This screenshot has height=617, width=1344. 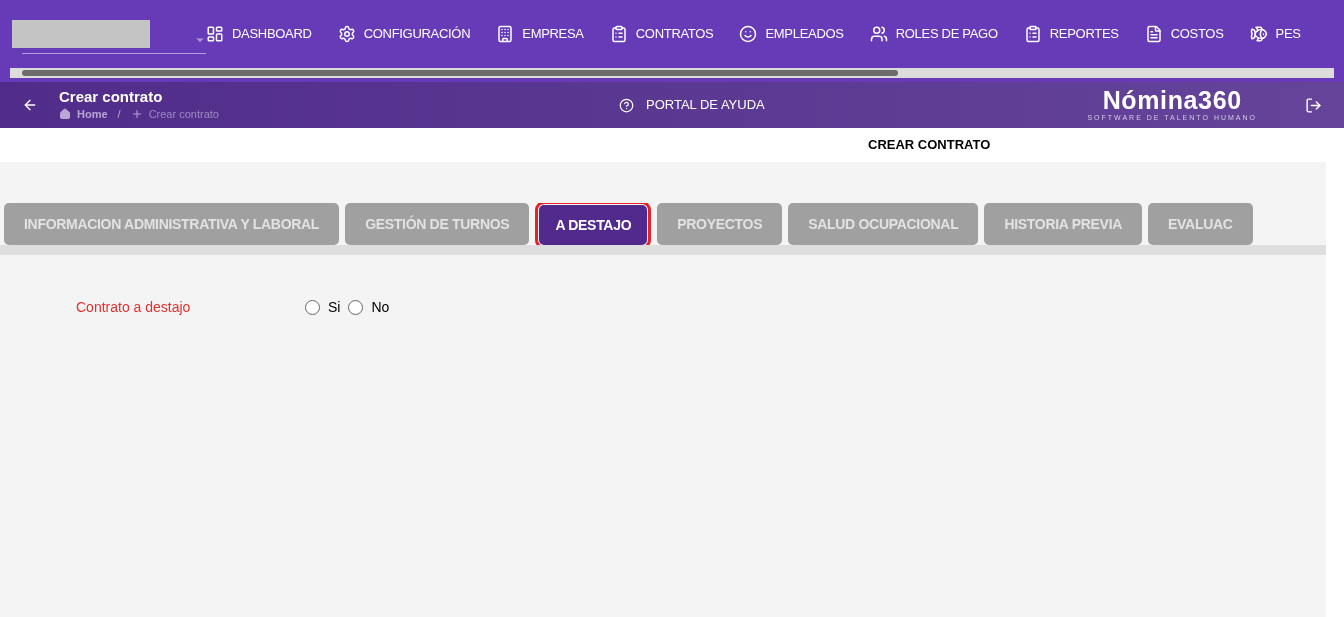 What do you see at coordinates (933, 34) in the screenshot?
I see `nav-link: ROLES DE PAGO` at bounding box center [933, 34].